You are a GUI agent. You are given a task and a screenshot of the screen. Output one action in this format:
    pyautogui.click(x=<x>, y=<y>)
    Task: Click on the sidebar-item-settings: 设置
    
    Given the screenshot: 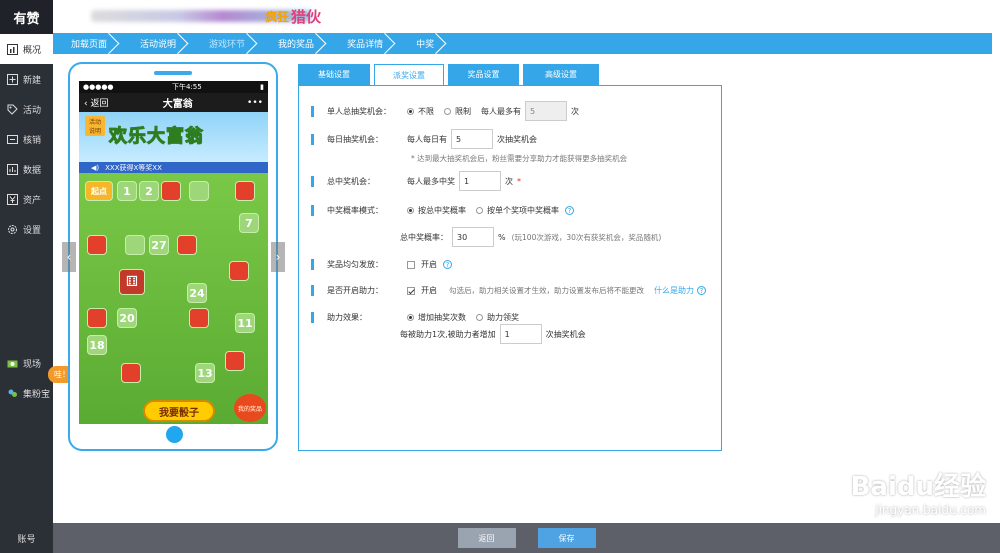 What is the action you would take?
    pyautogui.click(x=26, y=229)
    